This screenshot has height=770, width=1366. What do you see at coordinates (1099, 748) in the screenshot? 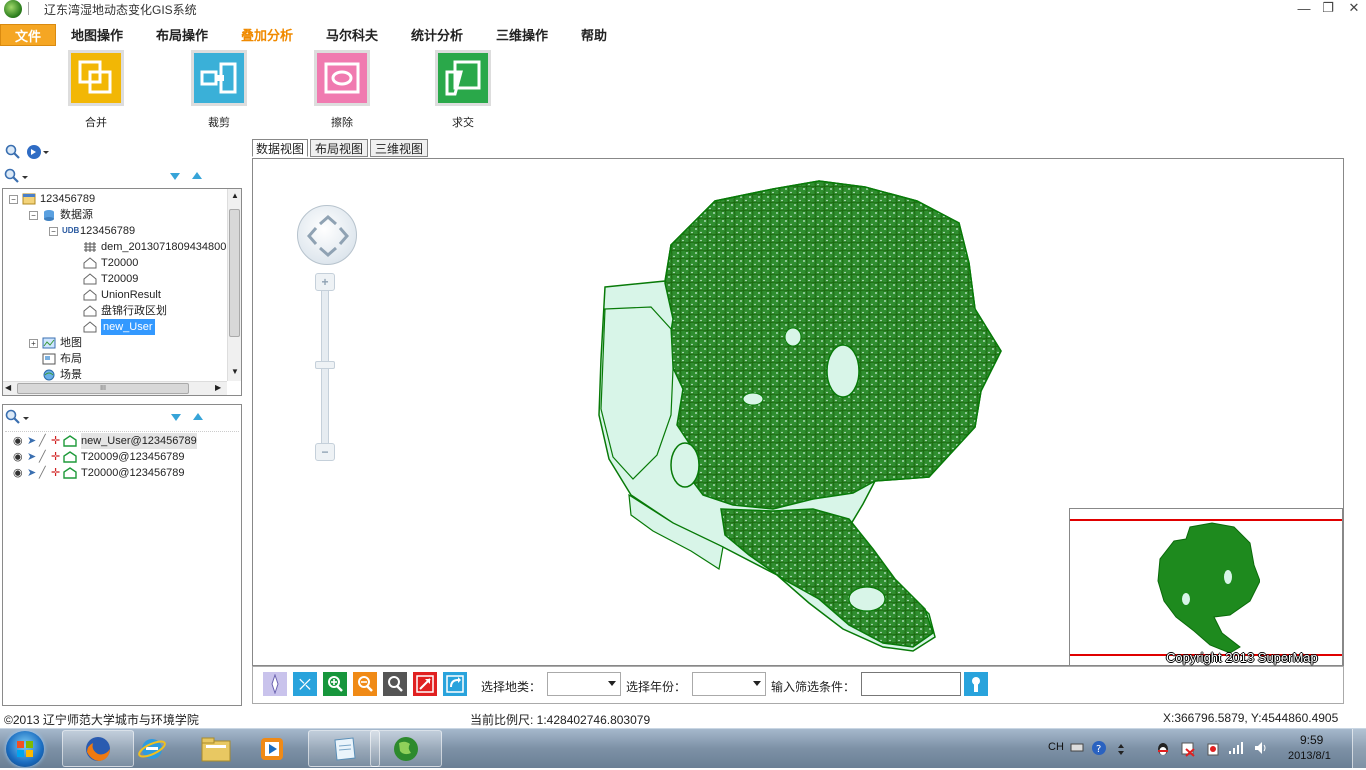
I see `help-icon: ?` at bounding box center [1099, 748].